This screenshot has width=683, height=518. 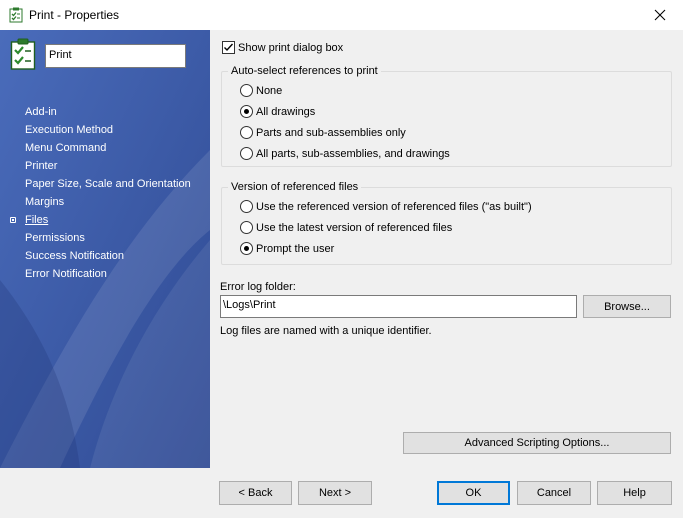 What do you see at coordinates (75, 256) in the screenshot?
I see `sidebar-item-label: Success Notification` at bounding box center [75, 256].